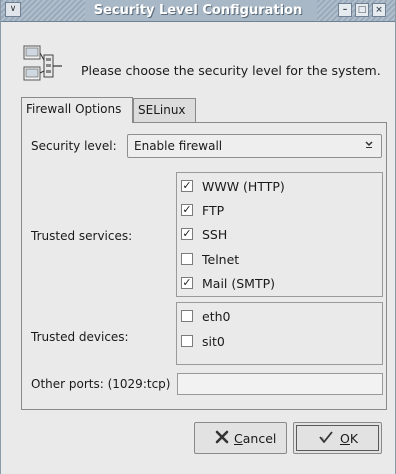  Describe the element at coordinates (280, 384) in the screenshot. I see `other-ports-input` at that location.